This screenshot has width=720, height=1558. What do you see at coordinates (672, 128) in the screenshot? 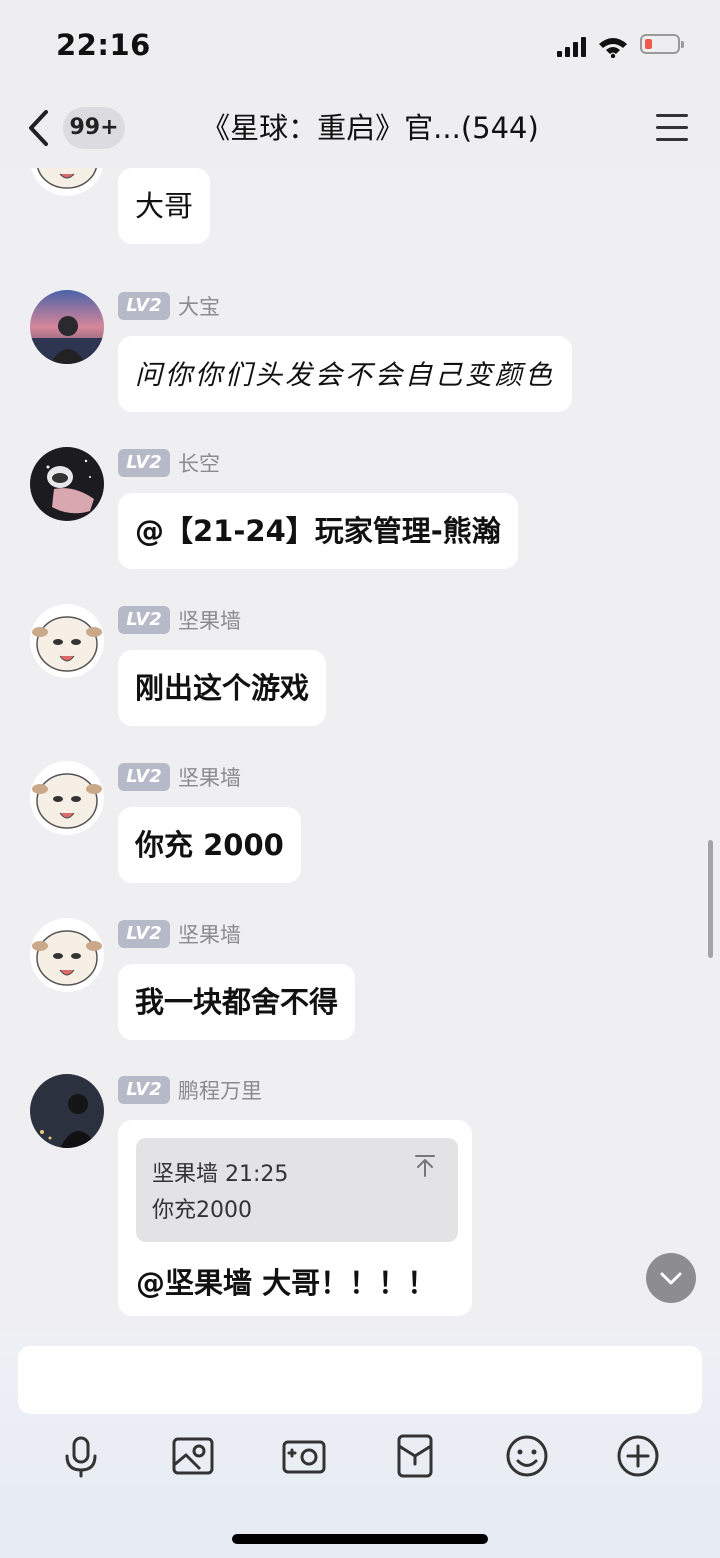
I see `menu-icon` at bounding box center [672, 128].